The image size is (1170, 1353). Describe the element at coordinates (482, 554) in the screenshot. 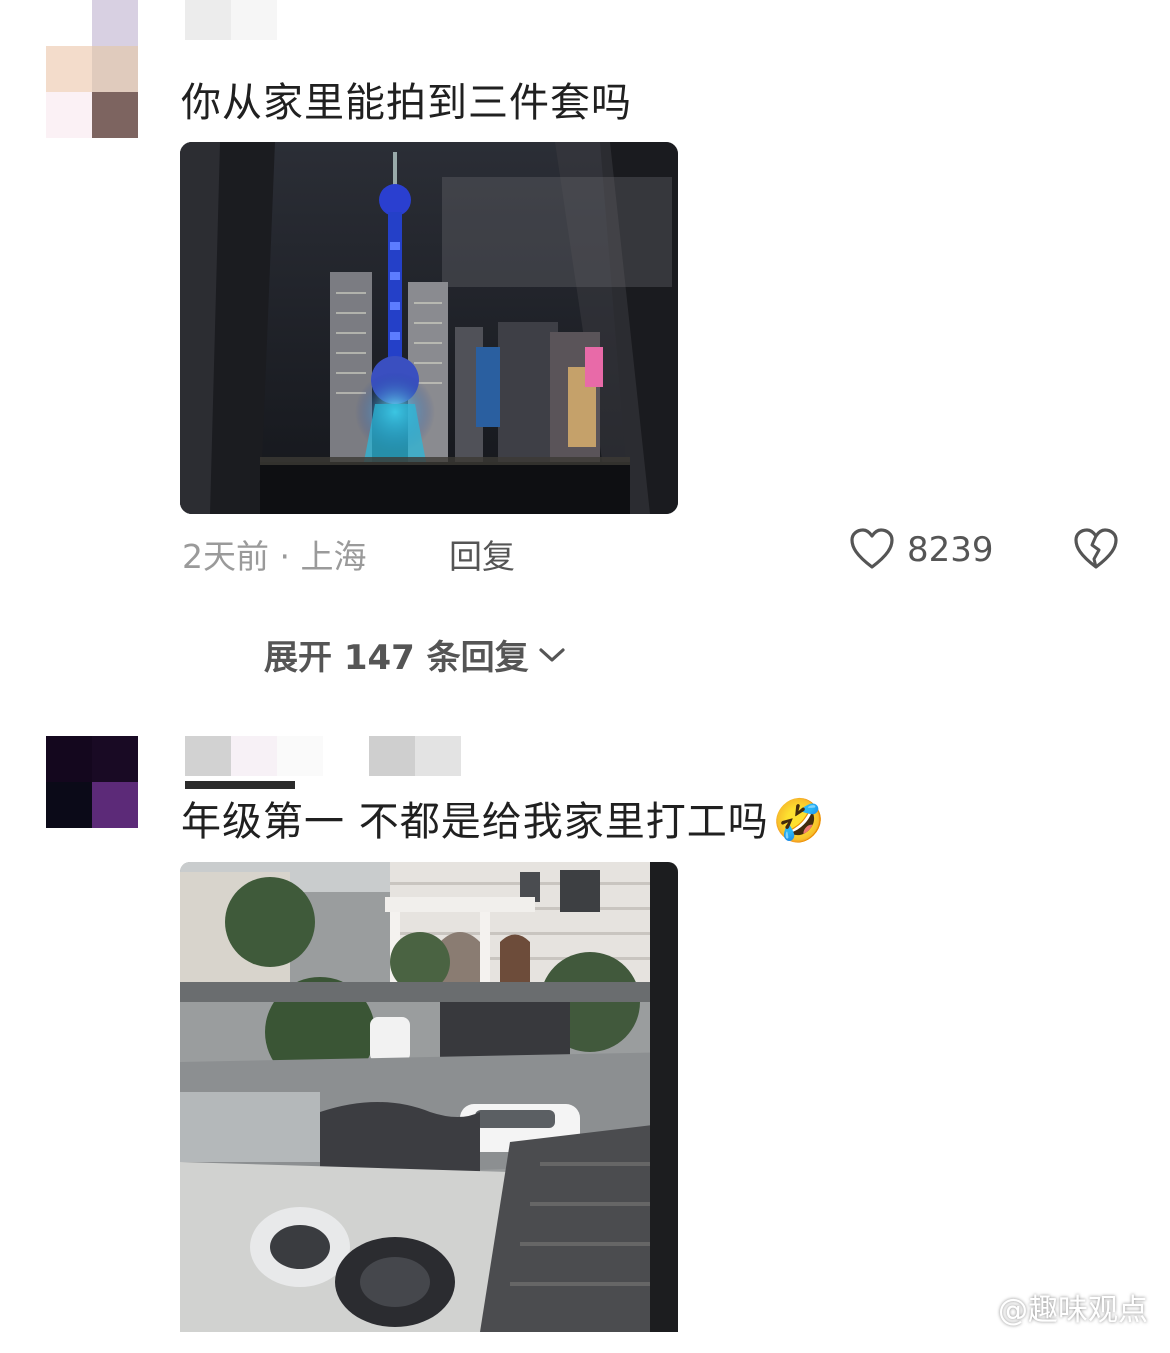

I see `reply-button: 回复` at that location.